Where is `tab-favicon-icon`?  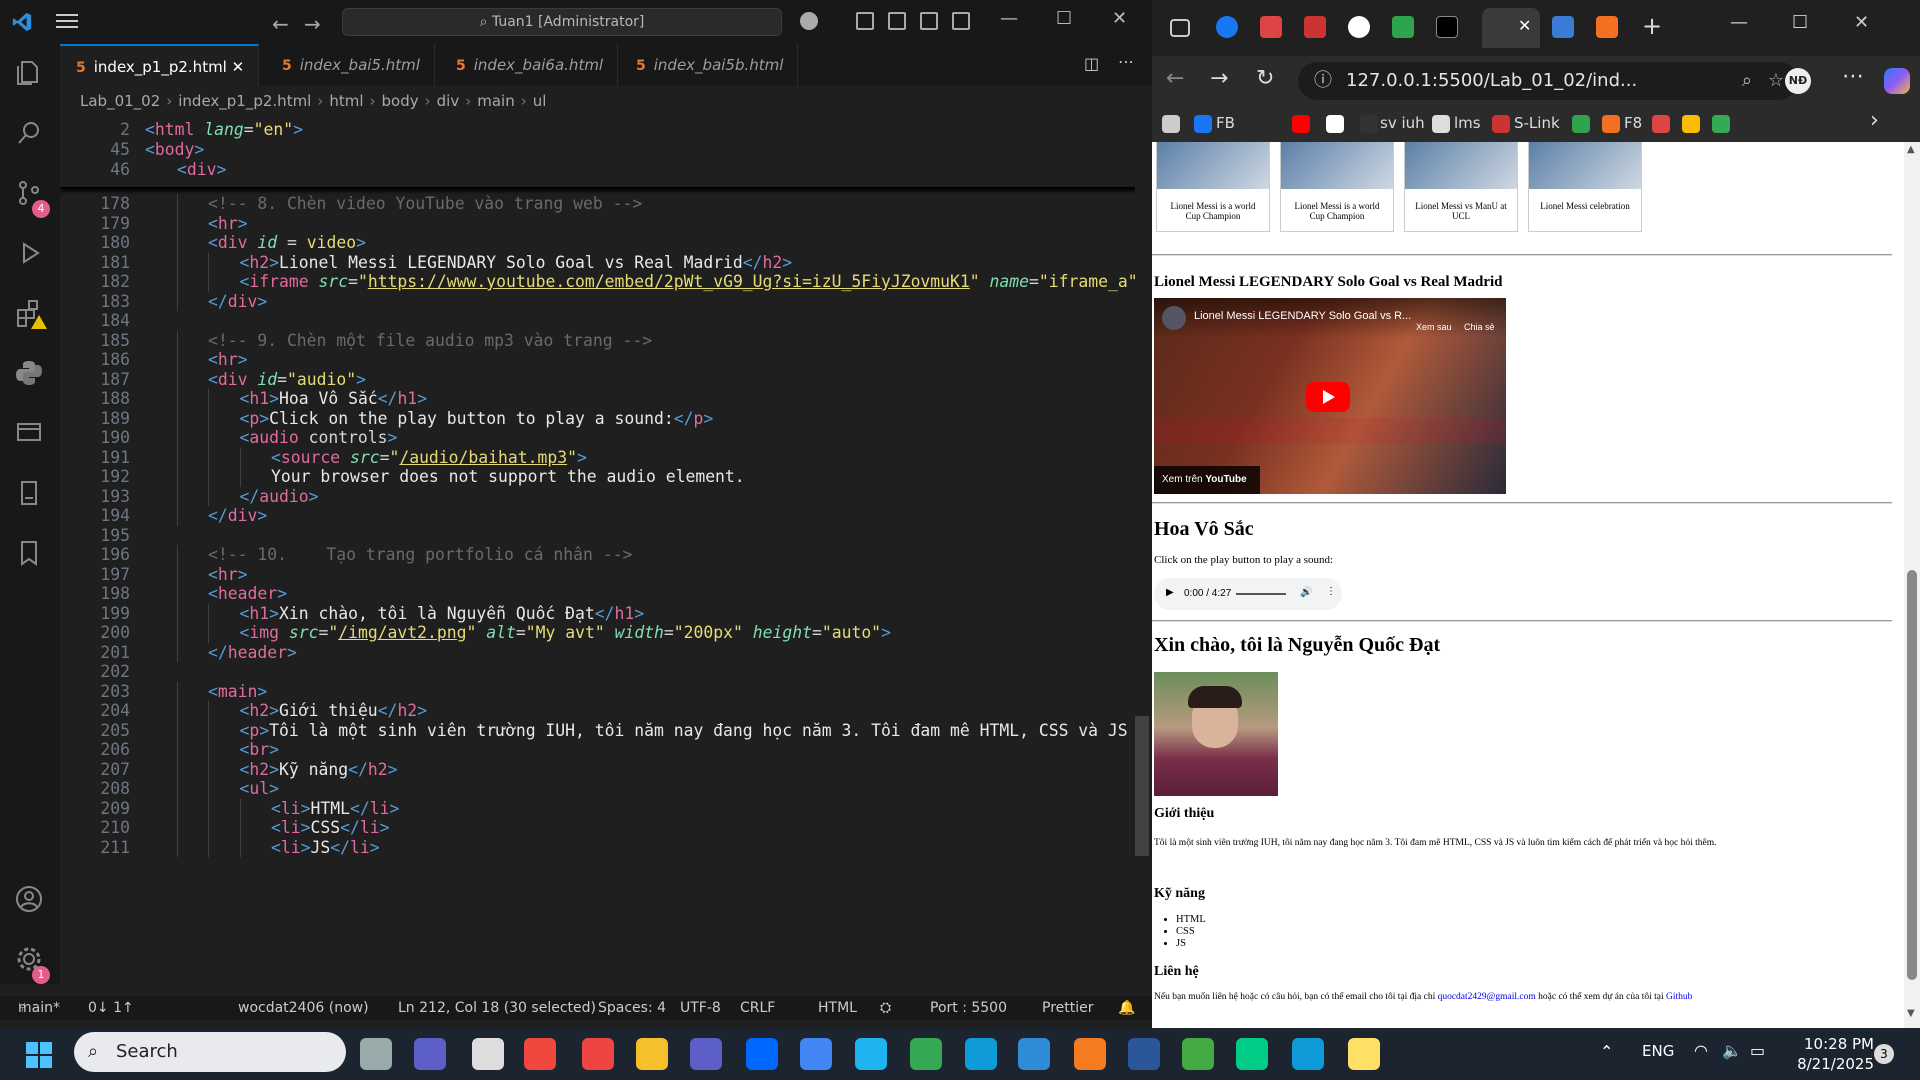
tab-favicon-icon is located at coordinates (1315, 27).